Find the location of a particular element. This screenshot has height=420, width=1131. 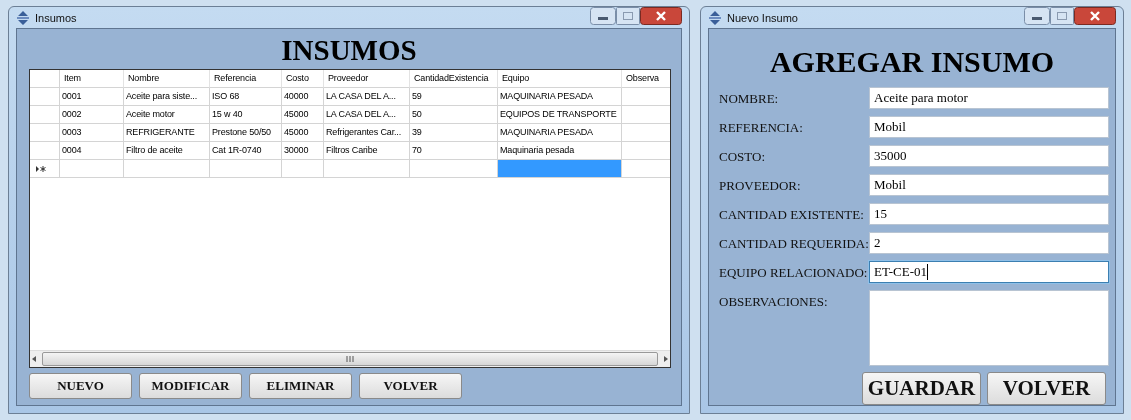

column-header: Proveedor is located at coordinates (367, 79).